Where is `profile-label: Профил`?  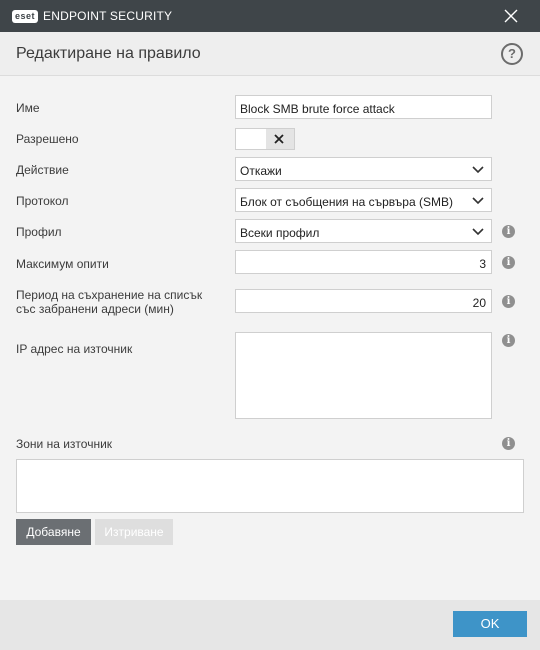
profile-label: Профил is located at coordinates (39, 232).